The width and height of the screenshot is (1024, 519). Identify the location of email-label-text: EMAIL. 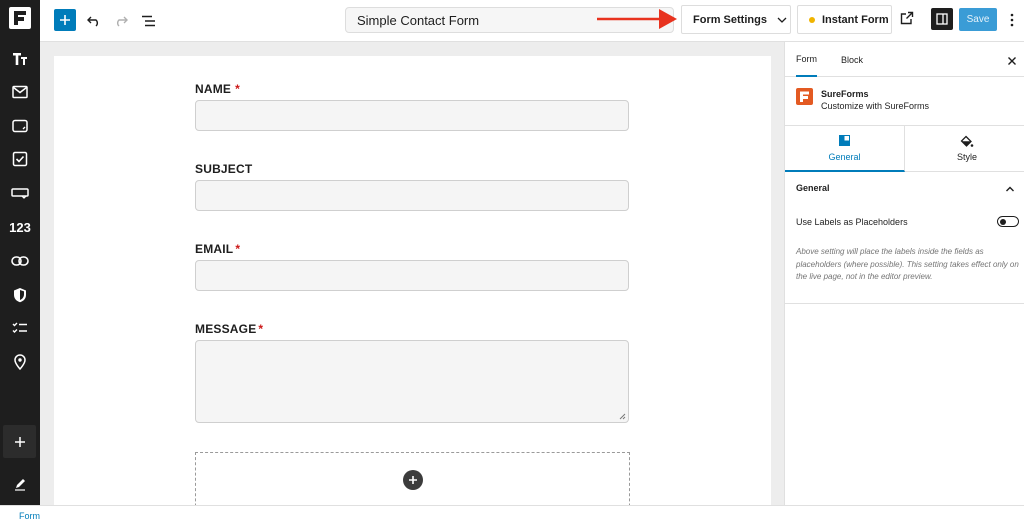
(214, 249).